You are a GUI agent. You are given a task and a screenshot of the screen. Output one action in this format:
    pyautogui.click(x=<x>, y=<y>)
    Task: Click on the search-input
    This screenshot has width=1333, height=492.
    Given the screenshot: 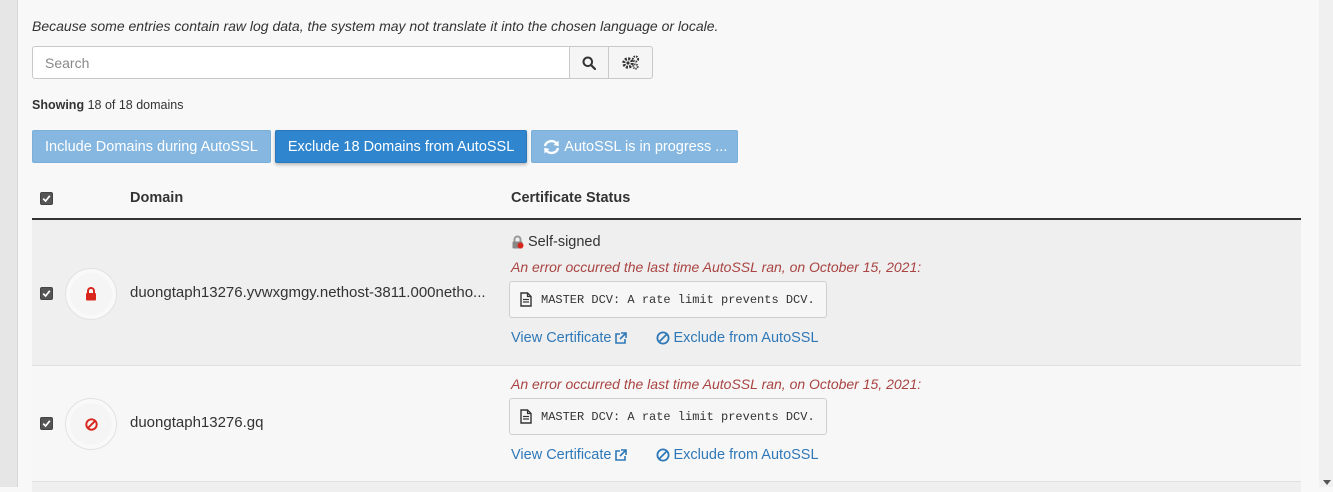 What is the action you would take?
    pyautogui.click(x=301, y=62)
    